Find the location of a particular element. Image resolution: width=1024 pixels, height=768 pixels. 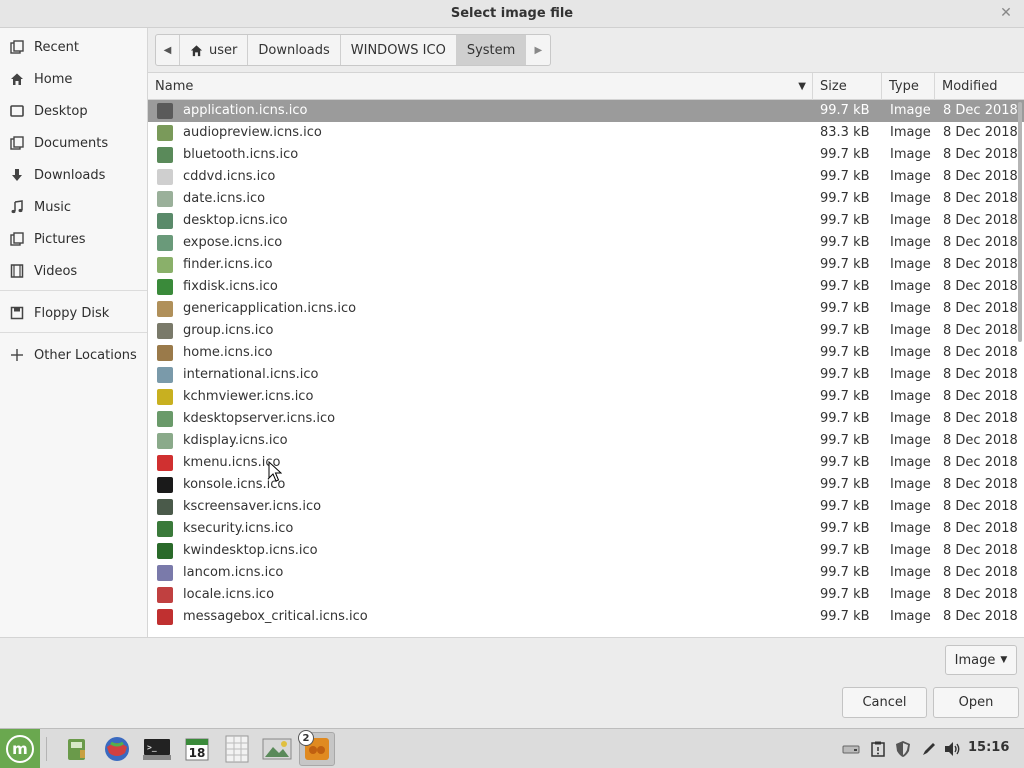

floppy-disk-icon is located at coordinates (17, 313).